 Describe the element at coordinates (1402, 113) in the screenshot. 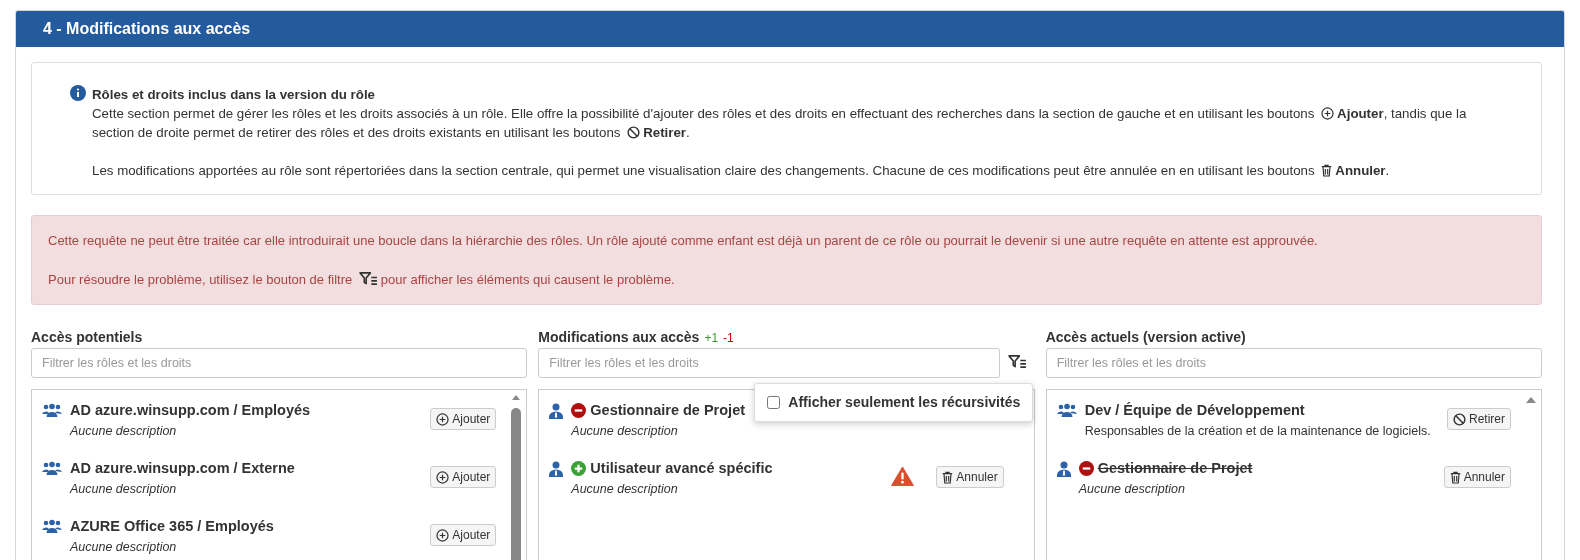

I see `info-text: Ajouter, tandis que la` at that location.